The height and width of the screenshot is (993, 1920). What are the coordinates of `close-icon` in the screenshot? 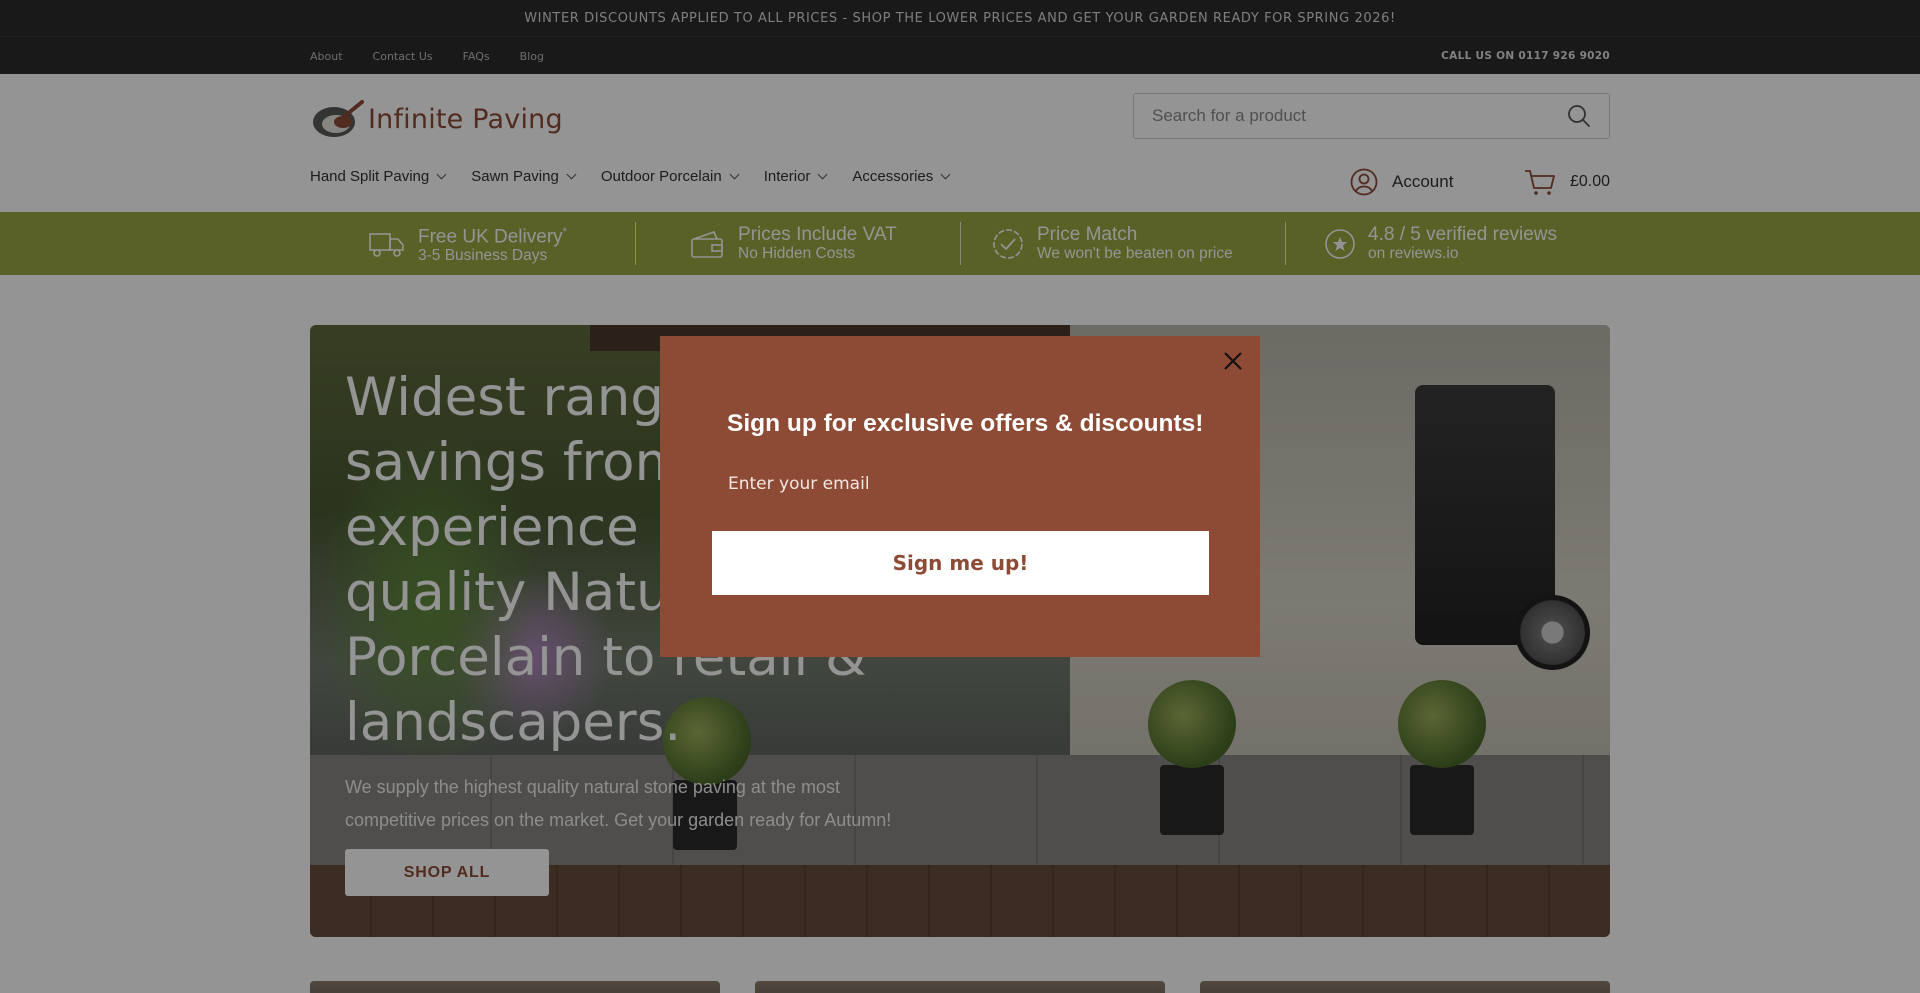 It's located at (1233, 361).